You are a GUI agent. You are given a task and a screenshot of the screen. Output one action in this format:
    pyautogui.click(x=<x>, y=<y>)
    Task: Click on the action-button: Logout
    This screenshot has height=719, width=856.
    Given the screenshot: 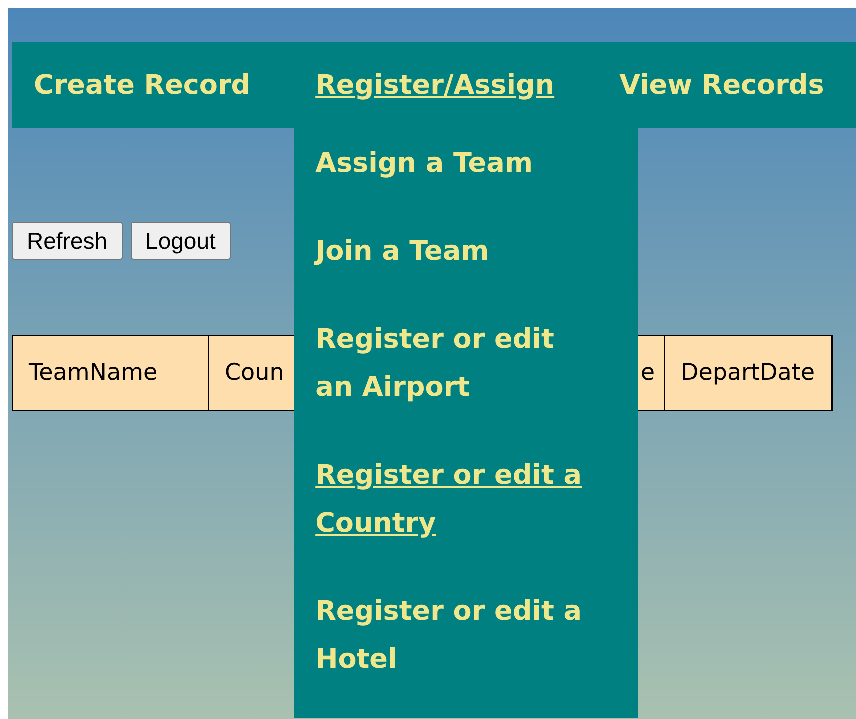 What is the action you would take?
    pyautogui.click(x=180, y=241)
    